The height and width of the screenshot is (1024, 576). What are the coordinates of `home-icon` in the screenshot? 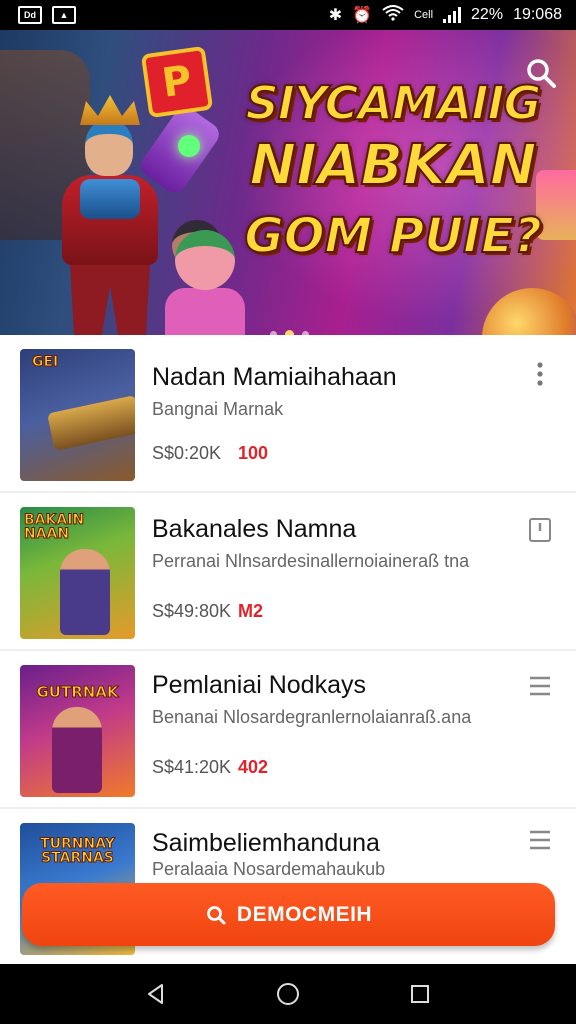 It's located at (288, 994).